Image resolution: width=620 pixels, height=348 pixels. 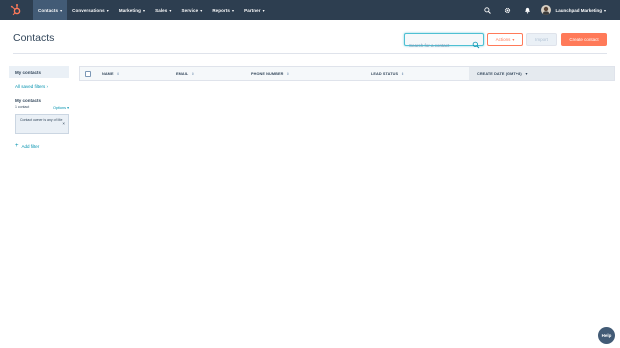 What do you see at coordinates (191, 10) in the screenshot?
I see `nav-service: Service ▾` at bounding box center [191, 10].